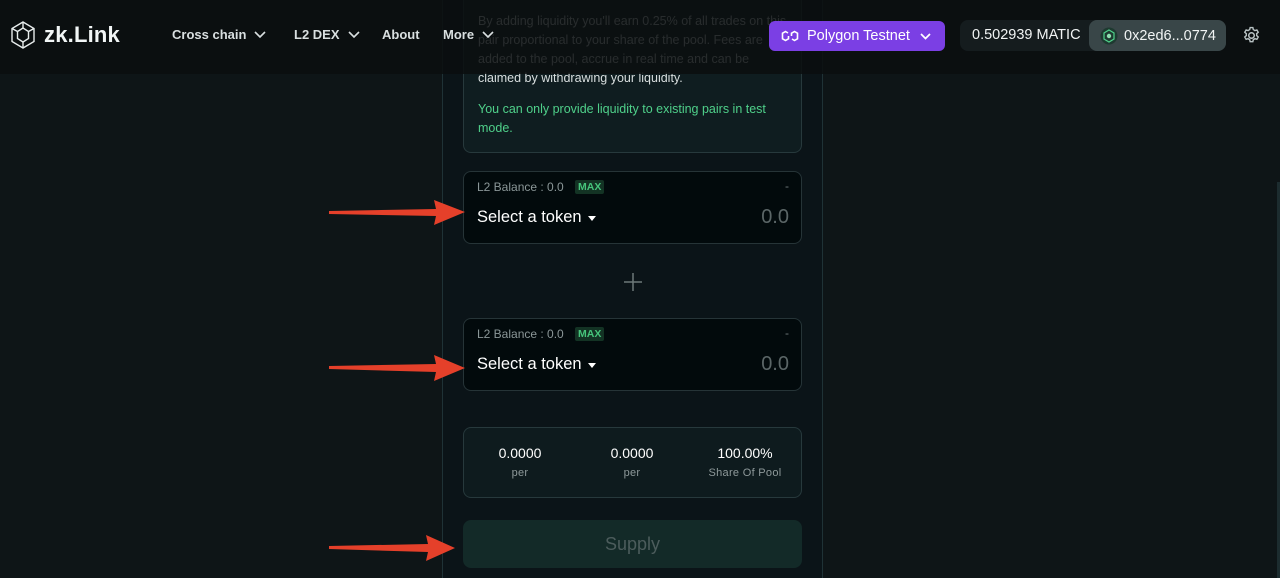 The height and width of the screenshot is (578, 1280). I want to click on token-input-b: L2 Balance : 0.0 MAX - Select a token, so click(632, 354).